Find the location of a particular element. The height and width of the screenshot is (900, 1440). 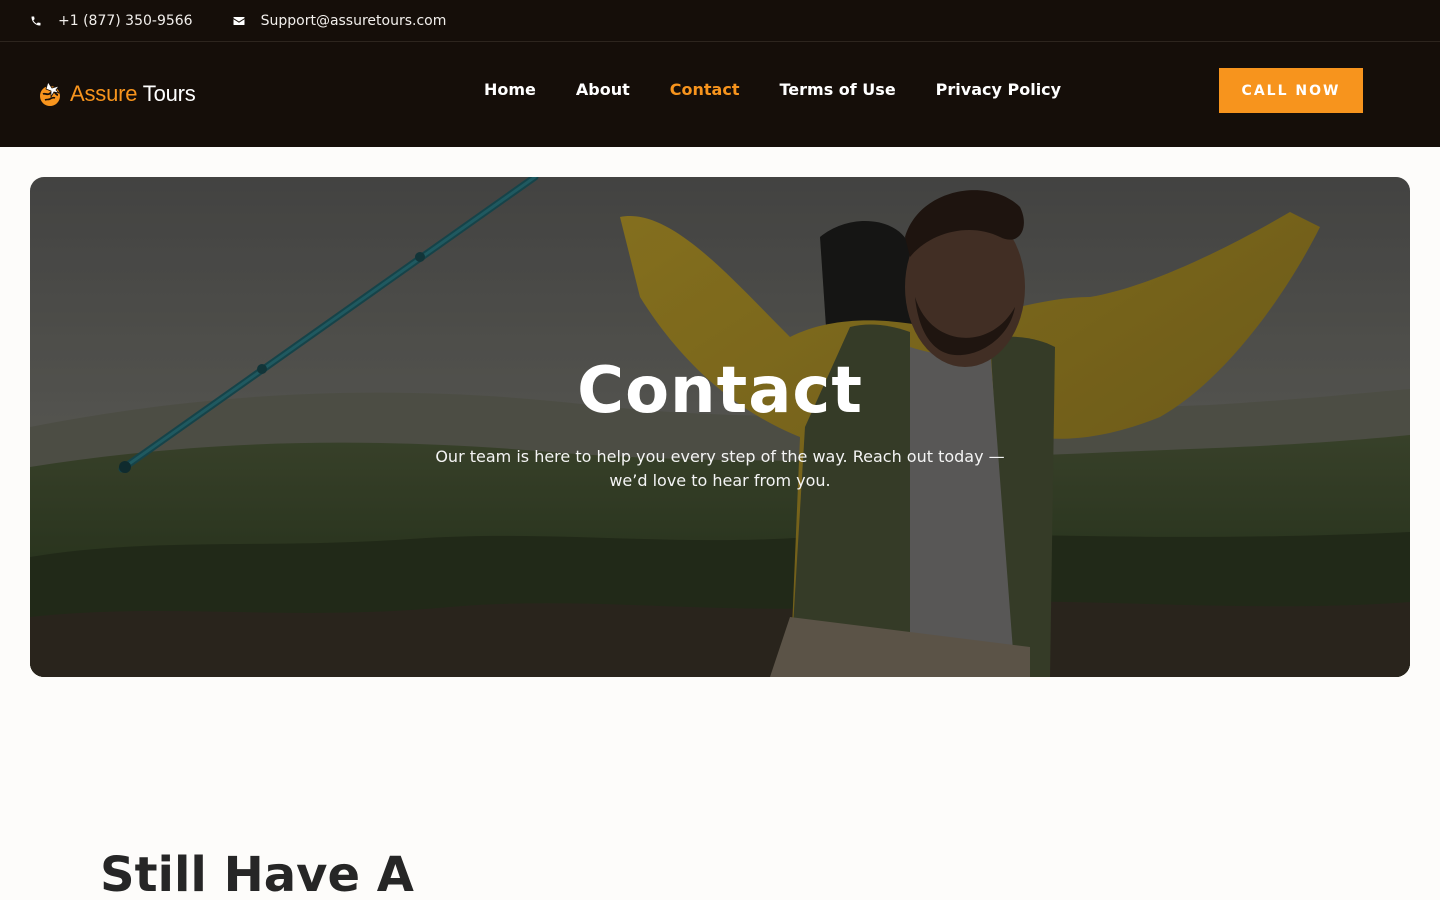

phone-contact: +1 (877) 350-9566 is located at coordinates (111, 21).